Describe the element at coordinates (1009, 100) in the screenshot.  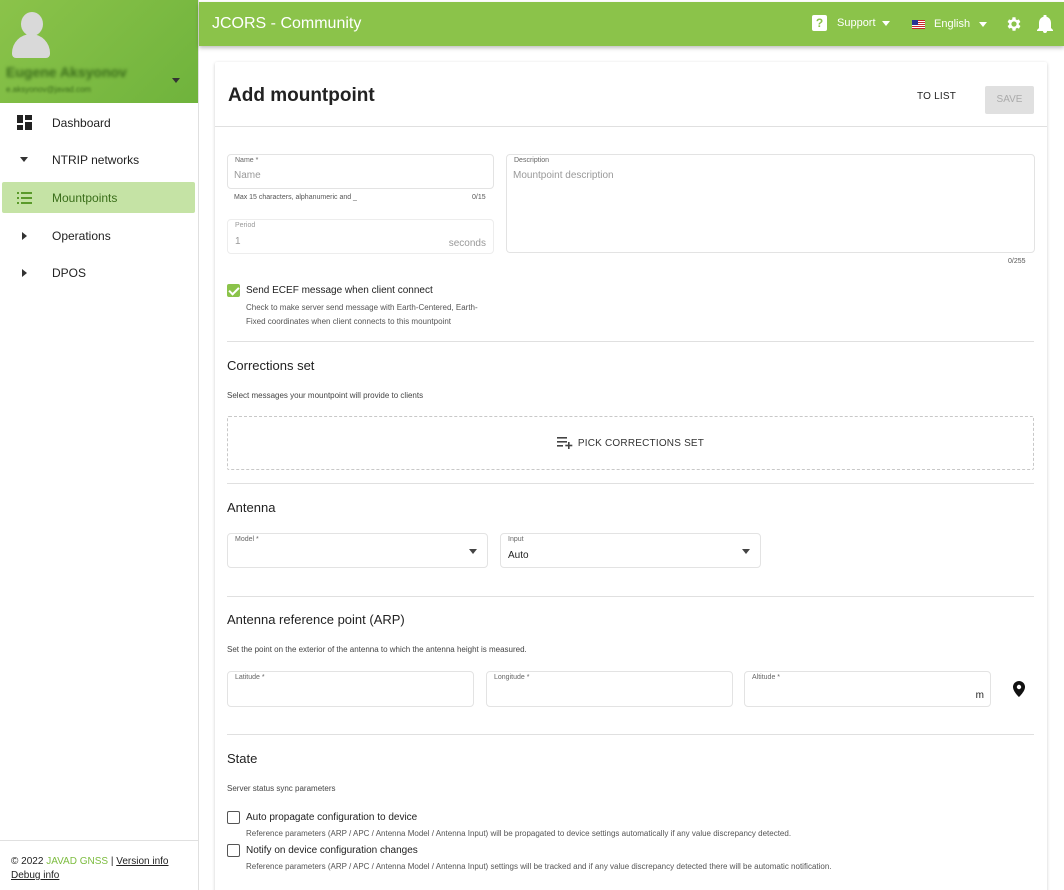
I see `save-button: SAVE` at that location.